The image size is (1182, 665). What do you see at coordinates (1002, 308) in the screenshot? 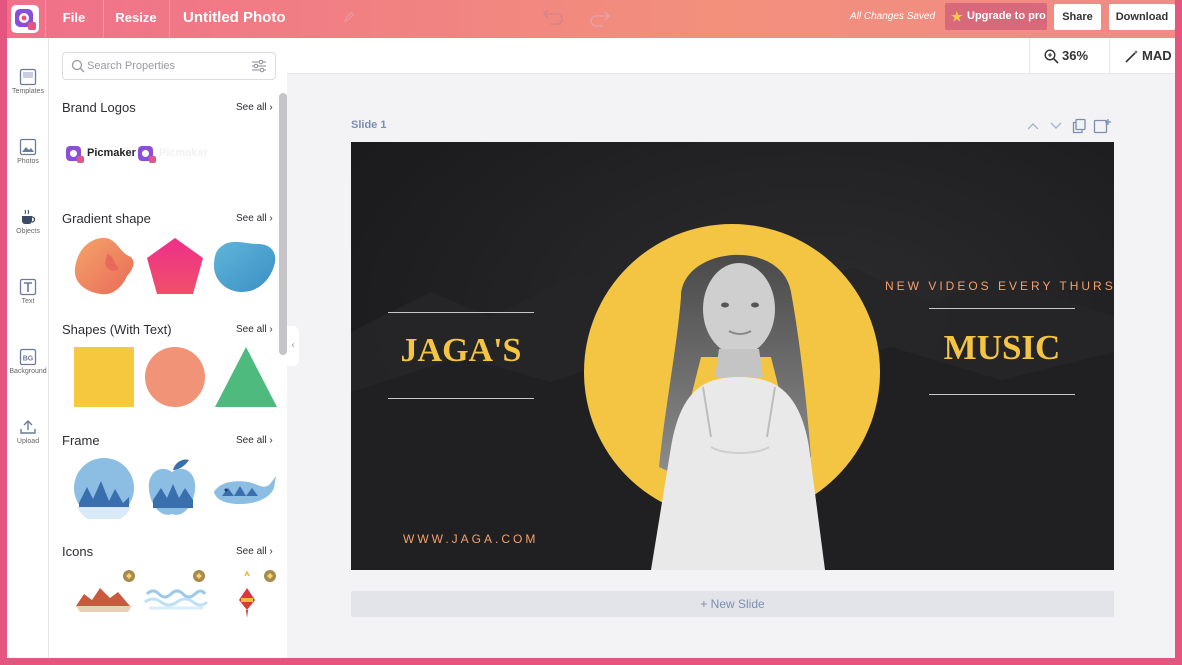
I see `right-top-rule` at bounding box center [1002, 308].